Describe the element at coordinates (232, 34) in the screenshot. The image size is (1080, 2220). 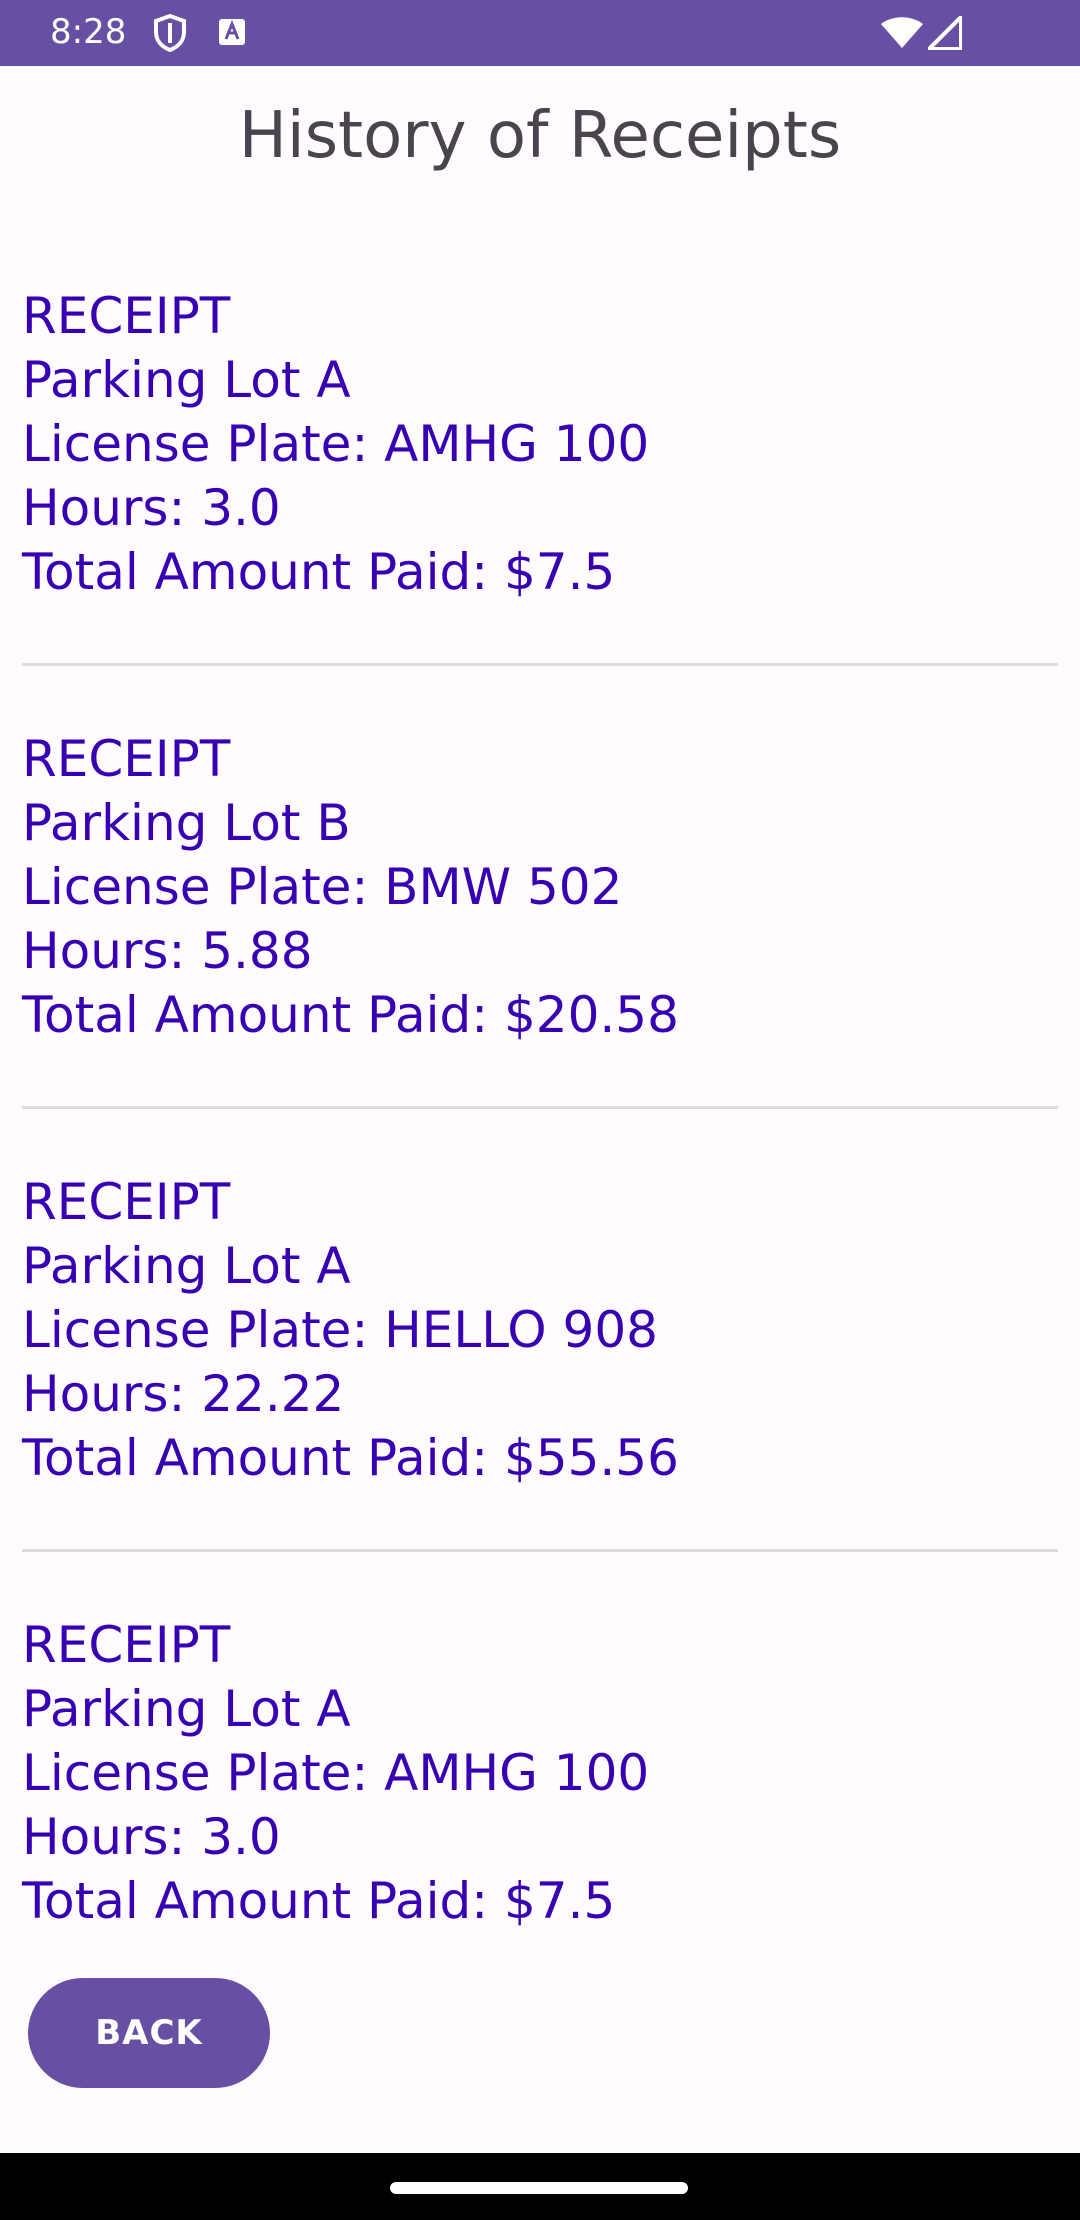
I see `keyboard-a-icon` at that location.